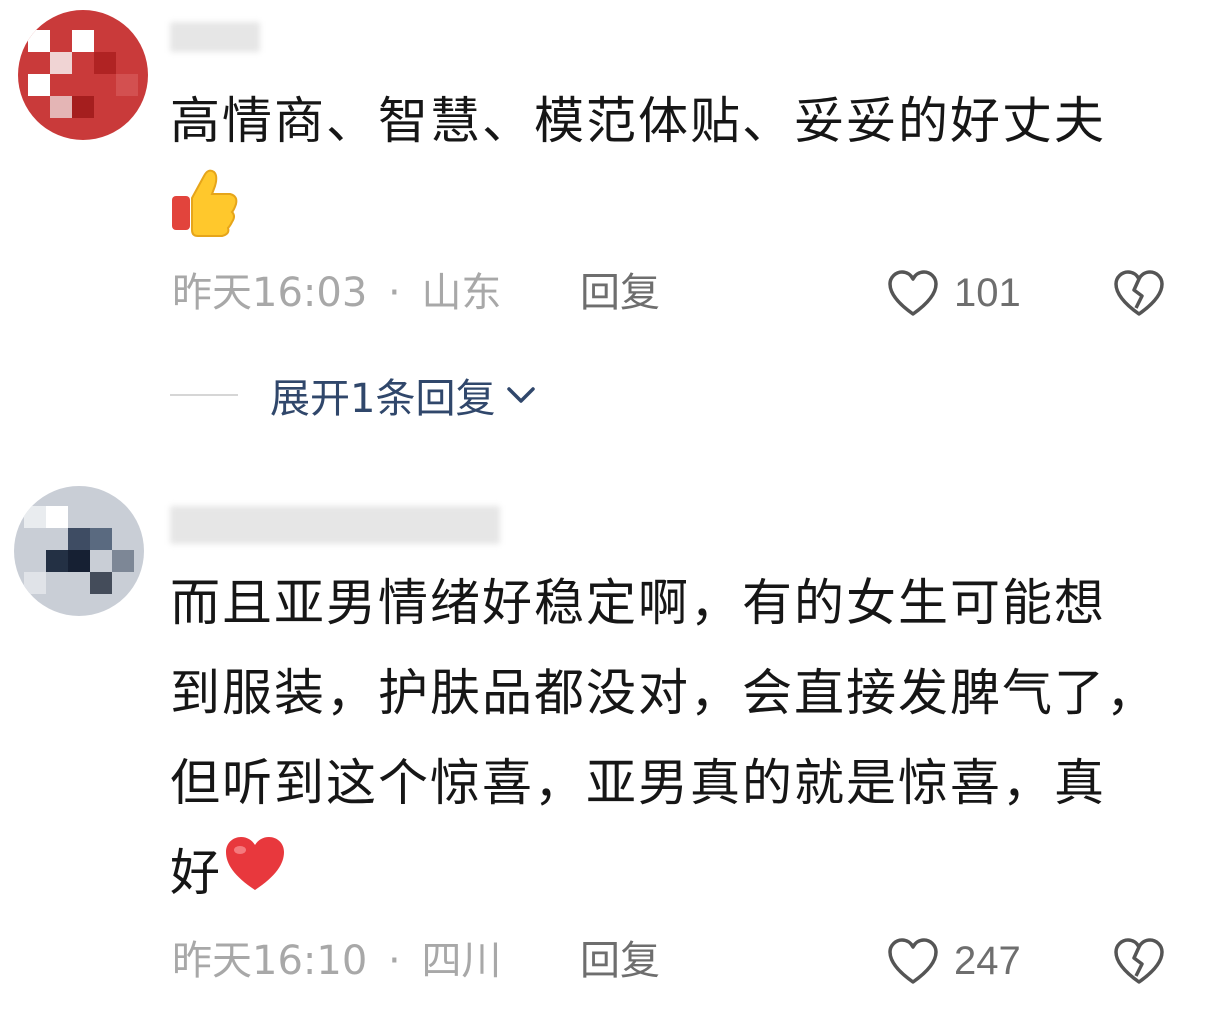 The width and height of the screenshot is (1226, 1020). Describe the element at coordinates (196, 873) in the screenshot. I see `comment-line: 好` at that location.